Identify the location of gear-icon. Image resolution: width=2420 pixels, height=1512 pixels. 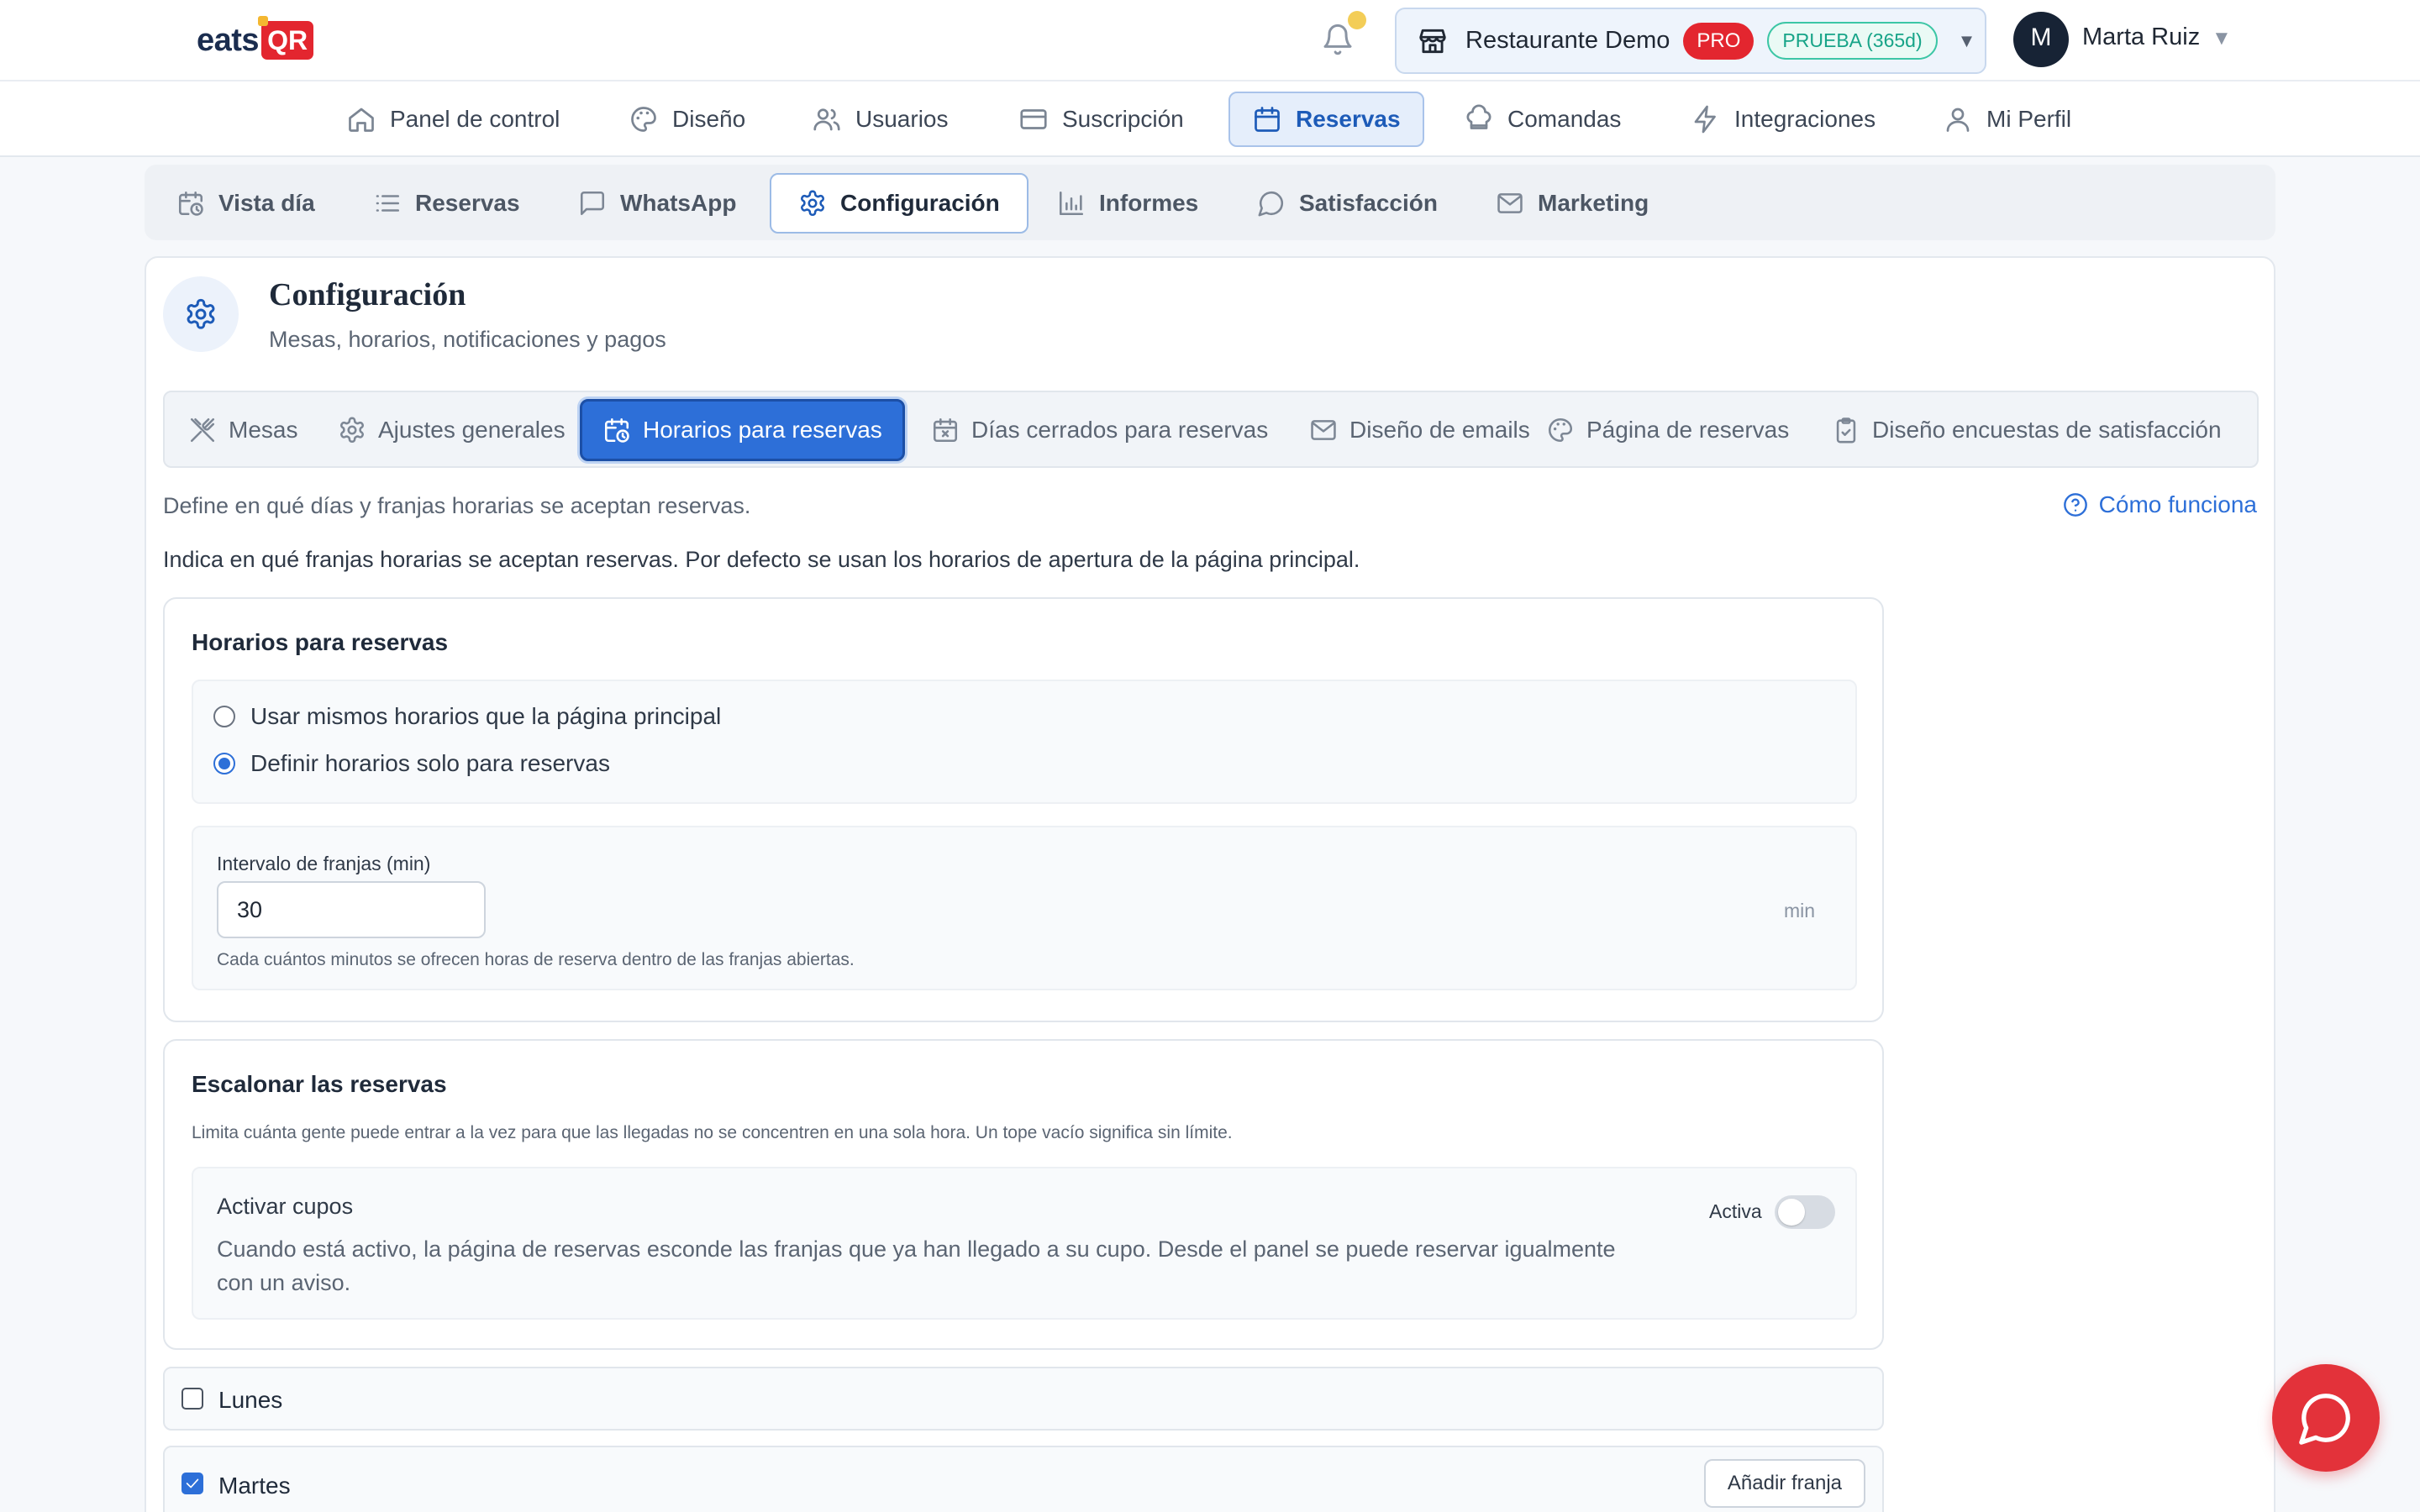
(352, 430).